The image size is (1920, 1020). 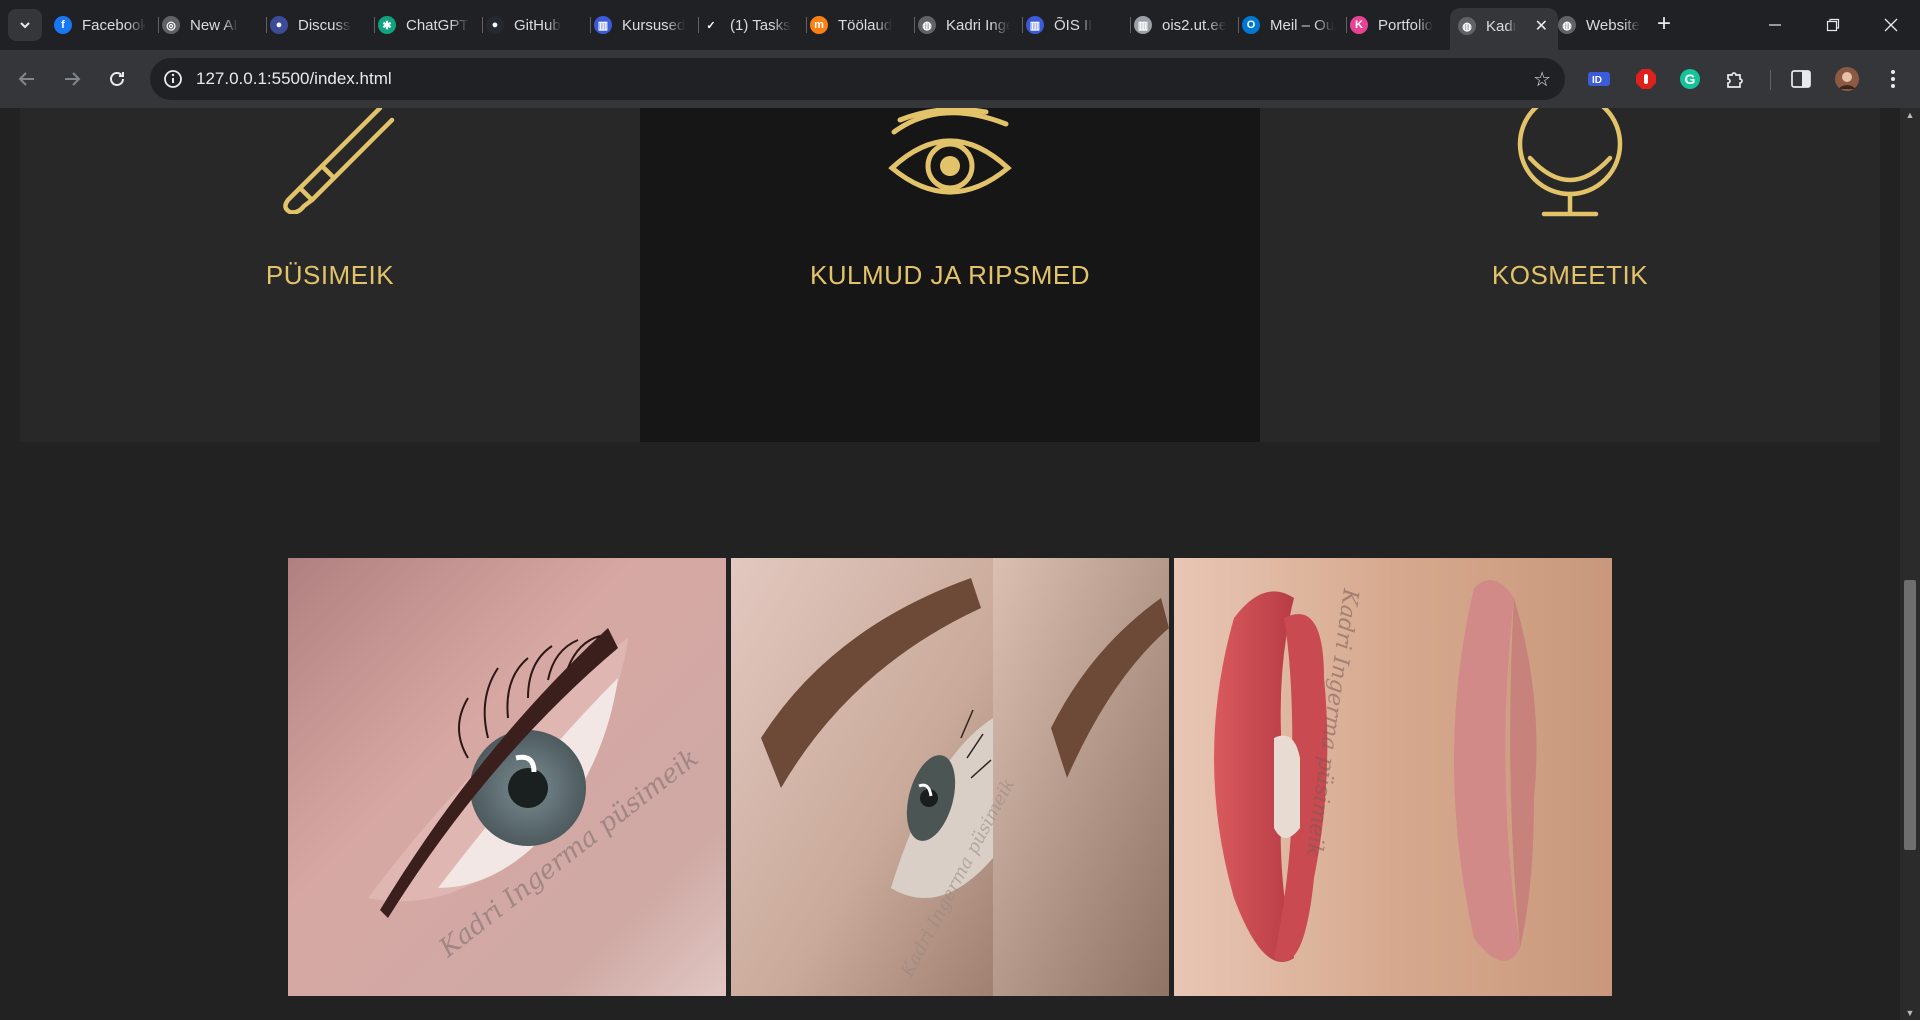 What do you see at coordinates (857, 79) in the screenshot?
I see `address-bar: 127.0.0.1:5500/index.html ☆` at bounding box center [857, 79].